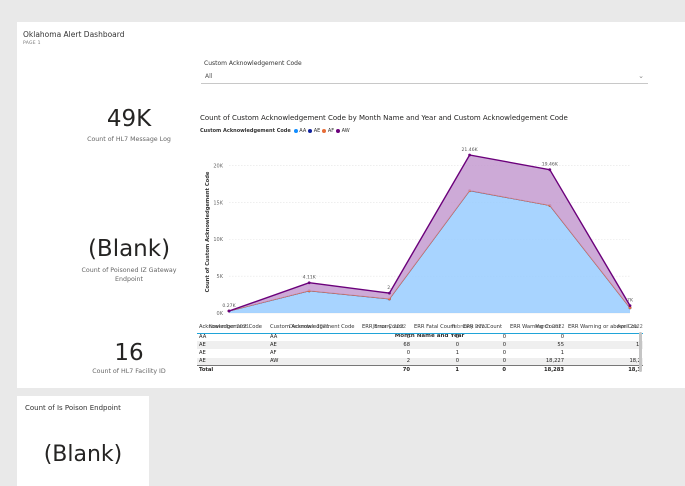 The height and width of the screenshot is (486, 685). Describe the element at coordinates (73, 408) in the screenshot. I see `bottom-card-title: Count of Is Poison Endpoint` at that location.